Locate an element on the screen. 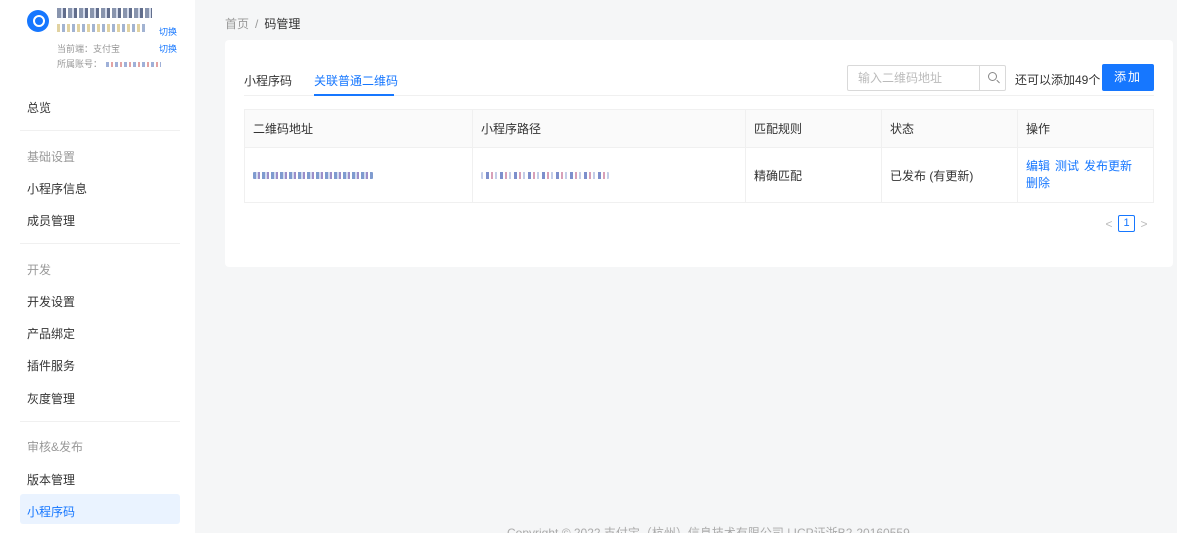 Image resolution: width=1177 pixels, height=533 pixels. sidebar-group-review-publish: 审核&发布 is located at coordinates (55, 447).